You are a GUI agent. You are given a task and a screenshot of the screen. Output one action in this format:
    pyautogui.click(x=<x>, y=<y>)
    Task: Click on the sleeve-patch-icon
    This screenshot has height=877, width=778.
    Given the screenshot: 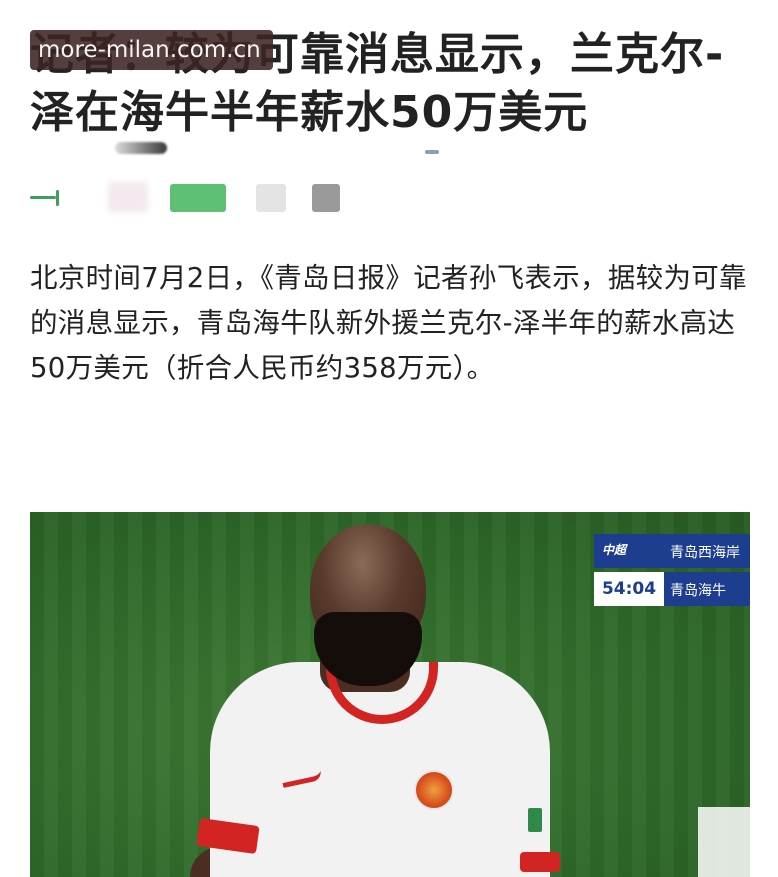 What is the action you would take?
    pyautogui.click(x=535, y=820)
    